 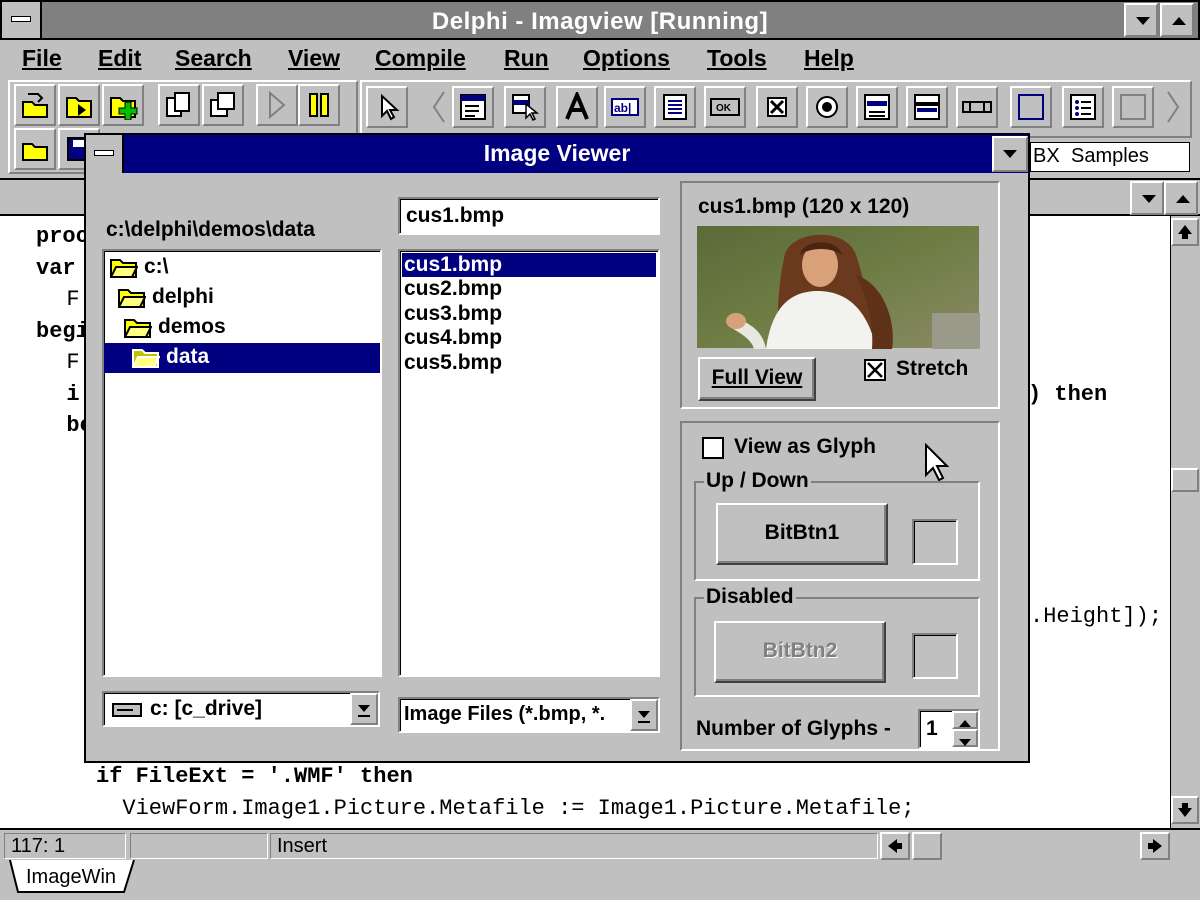 I want to click on spin-down-icon, so click(x=965, y=742).